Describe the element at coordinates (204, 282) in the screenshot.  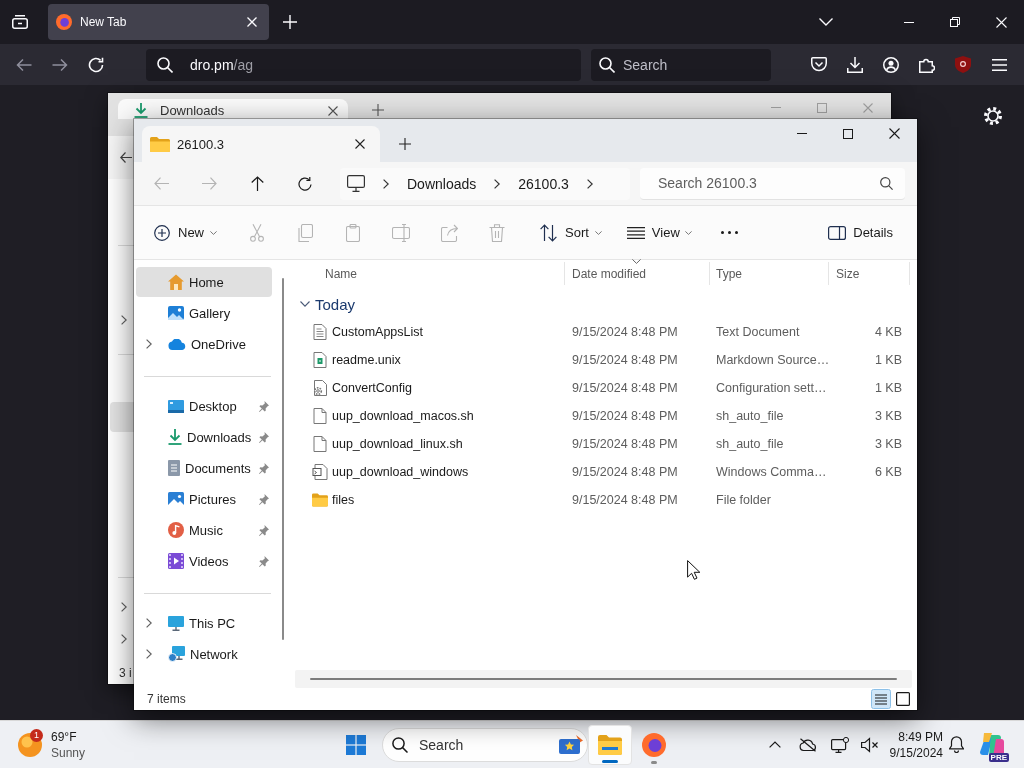
I see `sidebar-item: Home` at that location.